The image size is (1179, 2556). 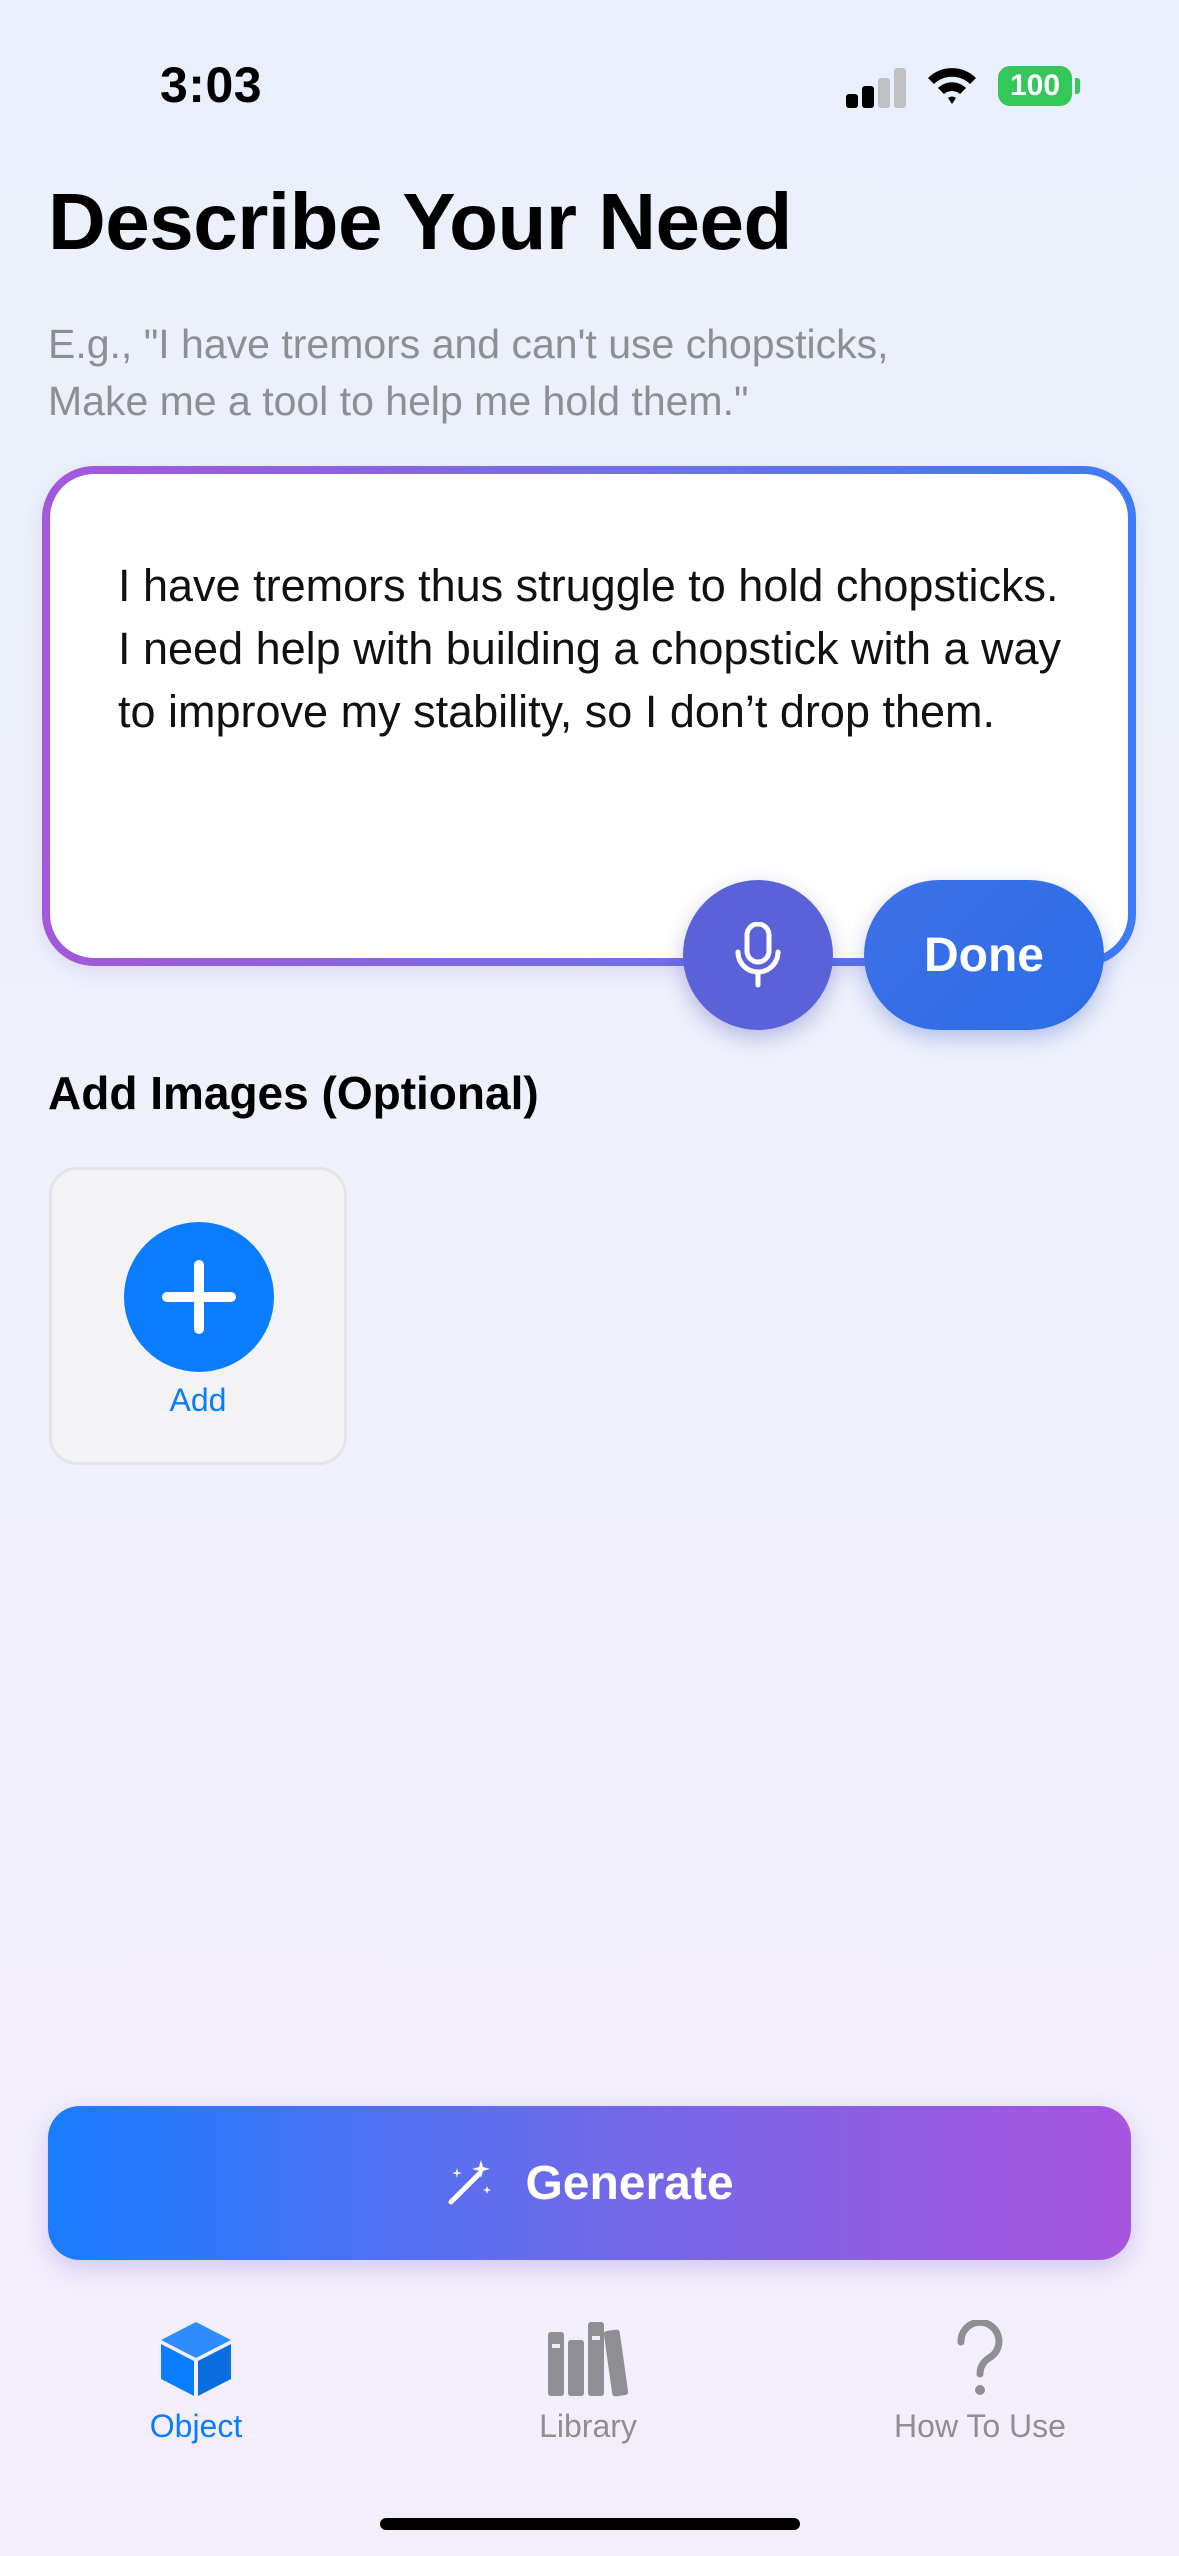 I want to click on add-image-button: Add, so click(x=198, y=1316).